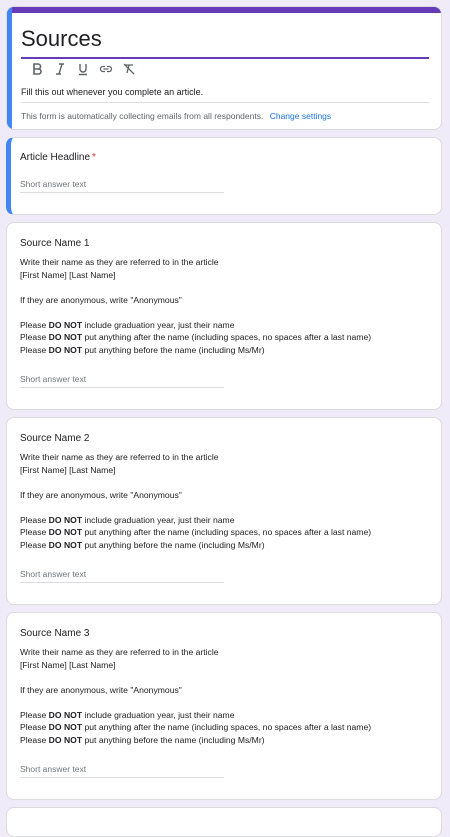 The height and width of the screenshot is (837, 450). Describe the element at coordinates (105, 69) in the screenshot. I see `link-icon` at that location.